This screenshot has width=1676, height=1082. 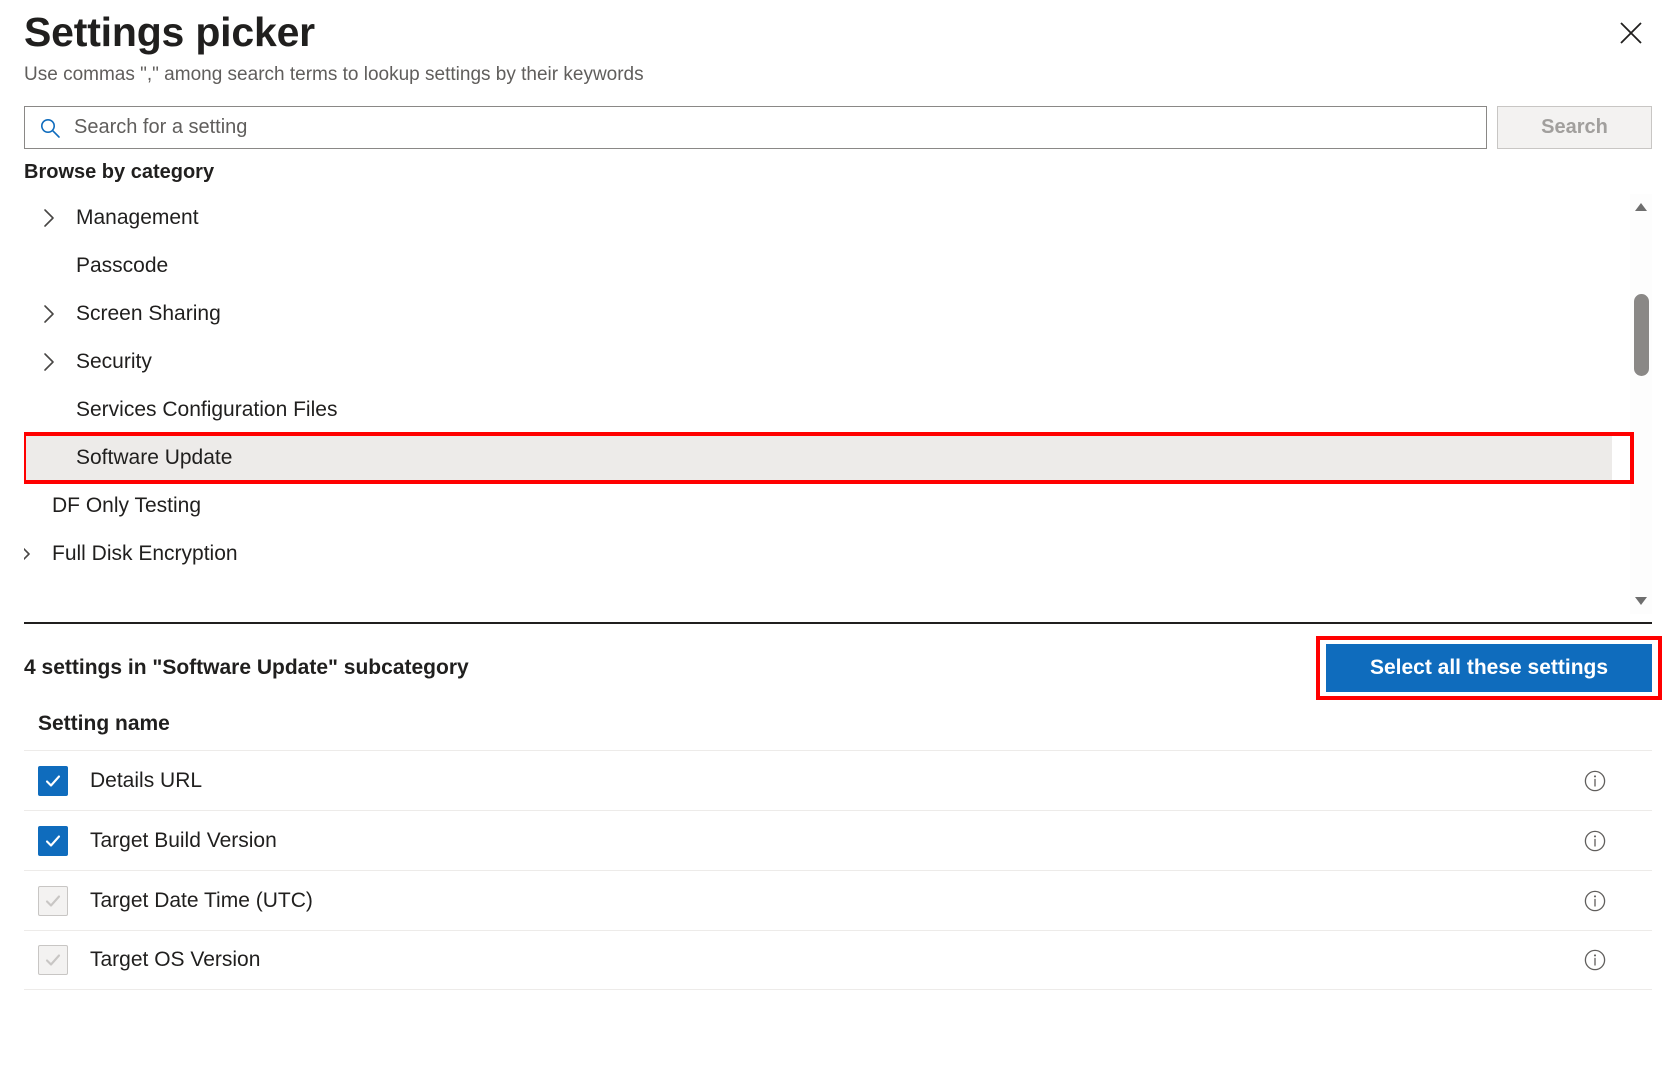 What do you see at coordinates (145, 553) in the screenshot?
I see `category-tree-item-label: Full Disk Encryption` at bounding box center [145, 553].